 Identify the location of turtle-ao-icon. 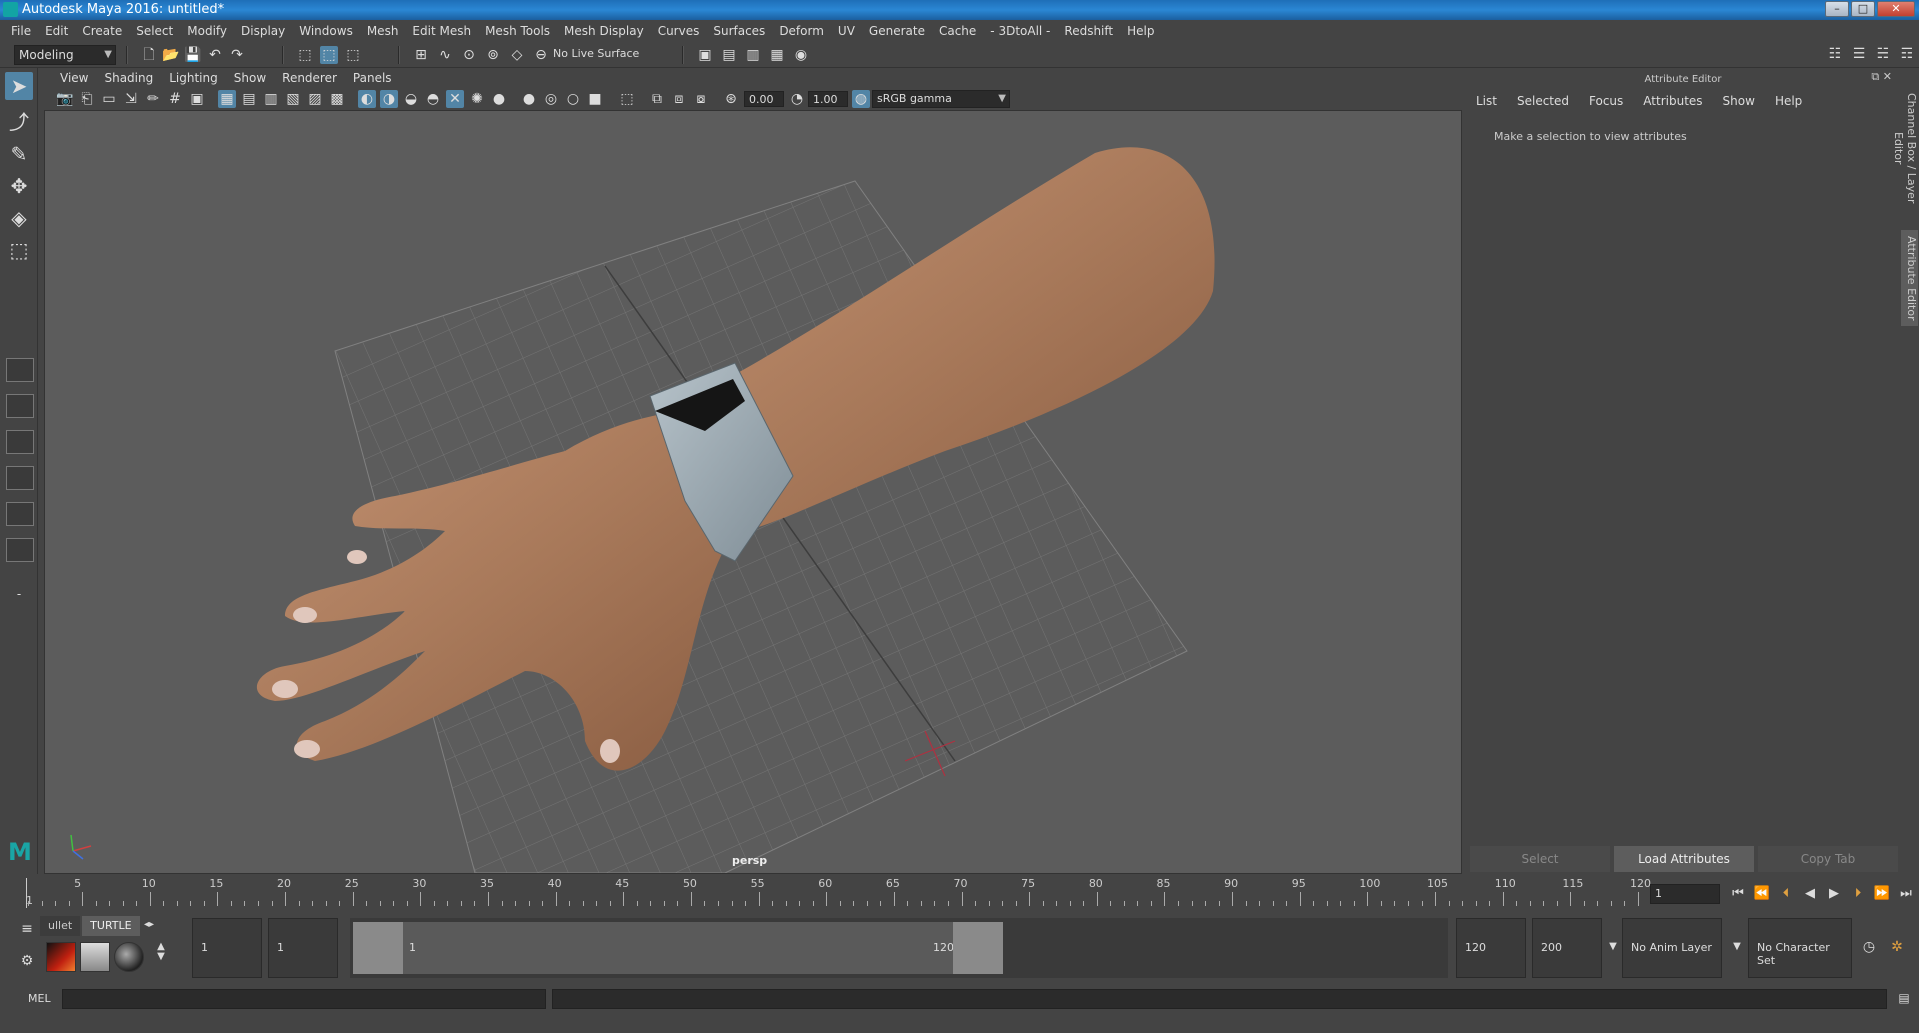
(129, 957).